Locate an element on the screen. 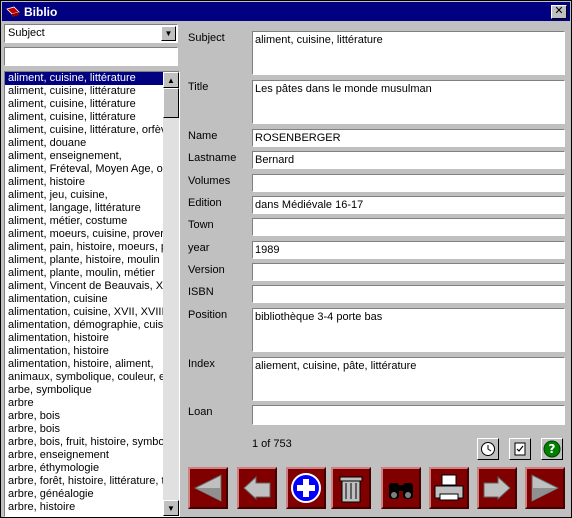 Image resolution: width=572 pixels, height=518 pixels. field-selector-value: Subject is located at coordinates (26, 33).